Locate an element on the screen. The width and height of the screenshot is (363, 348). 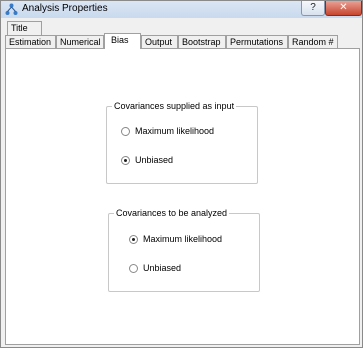
tab-numerical-label: Numerical is located at coordinates (80, 42).